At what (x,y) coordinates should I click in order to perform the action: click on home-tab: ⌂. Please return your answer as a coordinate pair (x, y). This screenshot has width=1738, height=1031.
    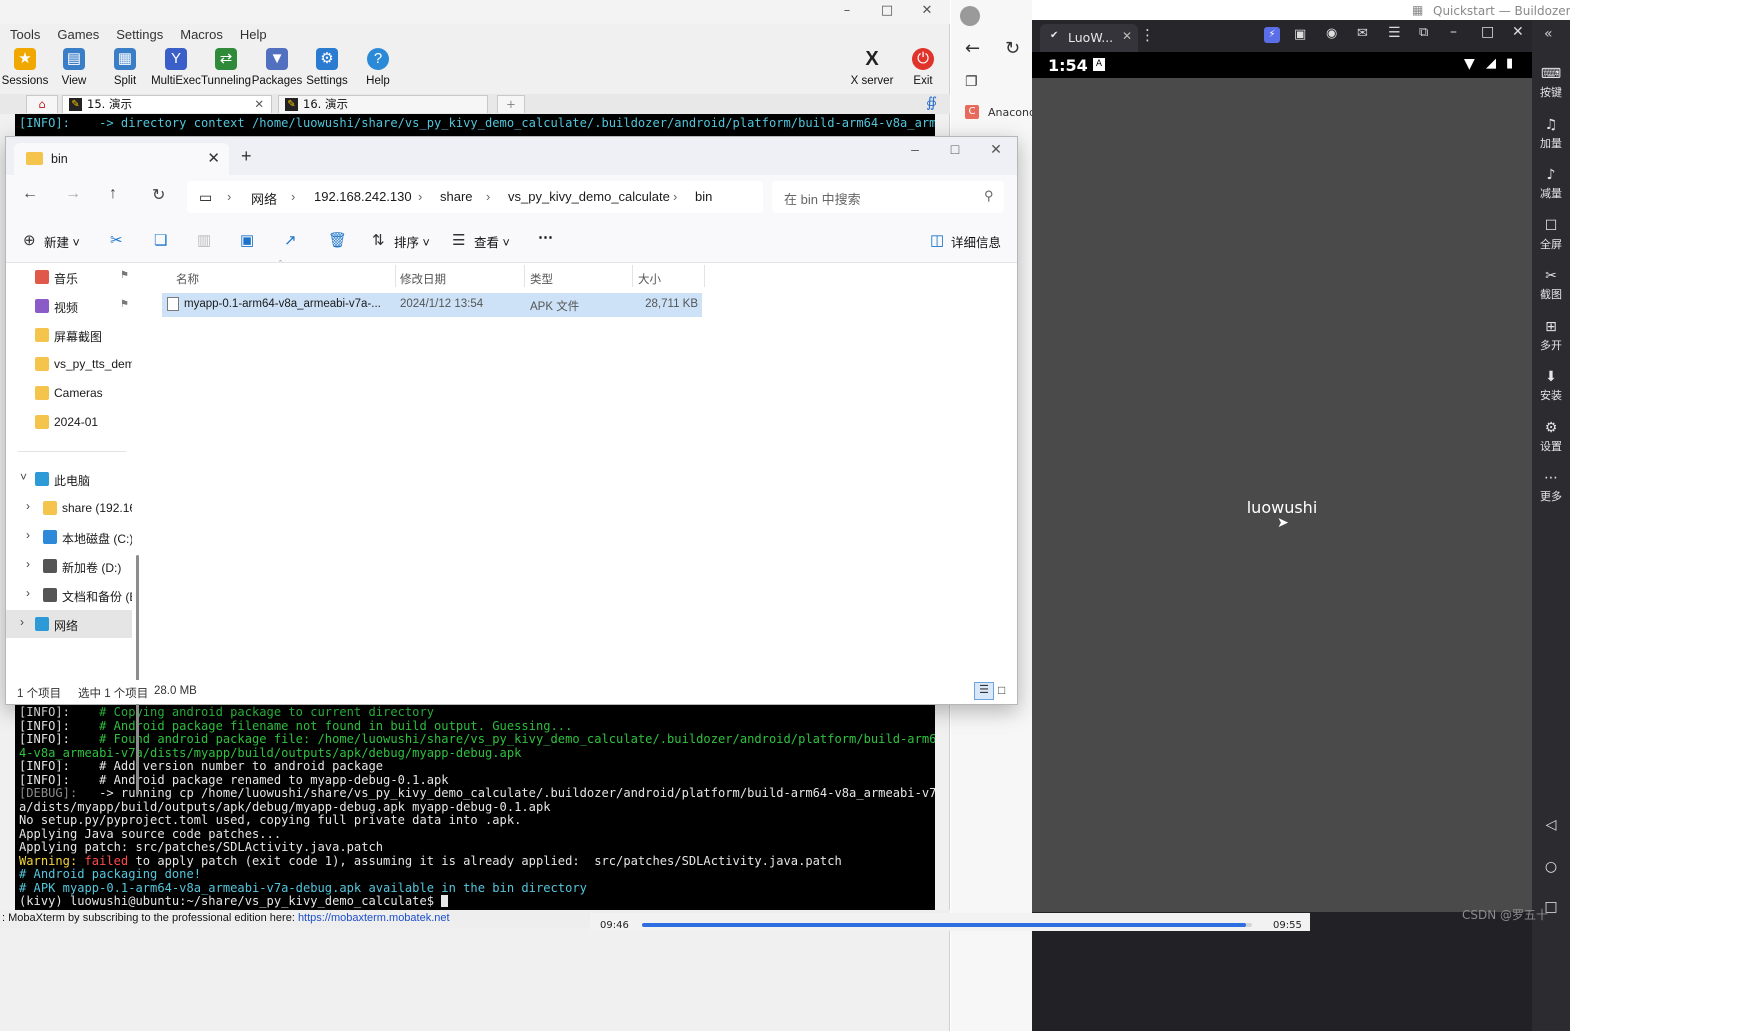
    Looking at the image, I should click on (42, 104).